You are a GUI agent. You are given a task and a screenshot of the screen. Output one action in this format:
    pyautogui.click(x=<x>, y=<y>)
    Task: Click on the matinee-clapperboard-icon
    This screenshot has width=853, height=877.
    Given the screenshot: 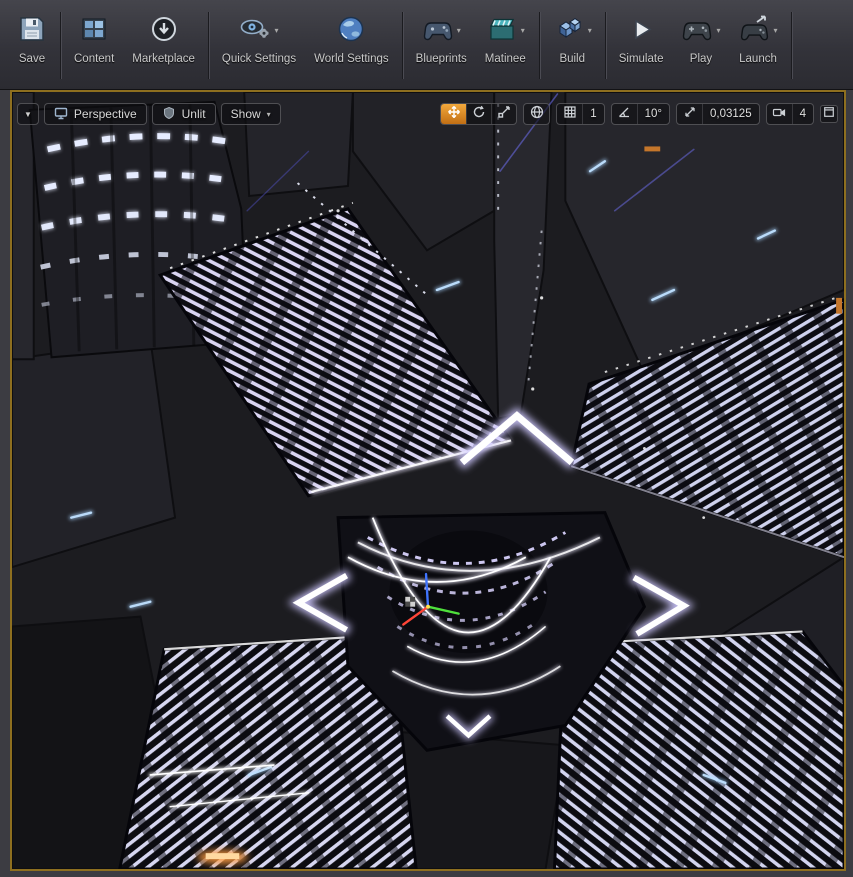 What is the action you would take?
    pyautogui.click(x=502, y=31)
    